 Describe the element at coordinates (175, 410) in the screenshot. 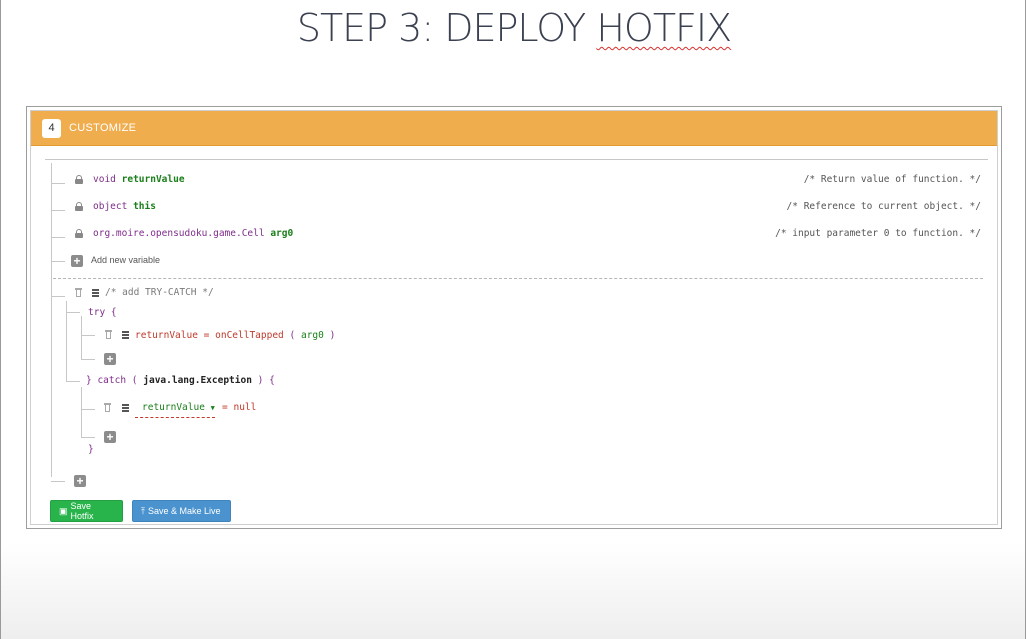

I see `return-value-select: returnValue ▼` at that location.